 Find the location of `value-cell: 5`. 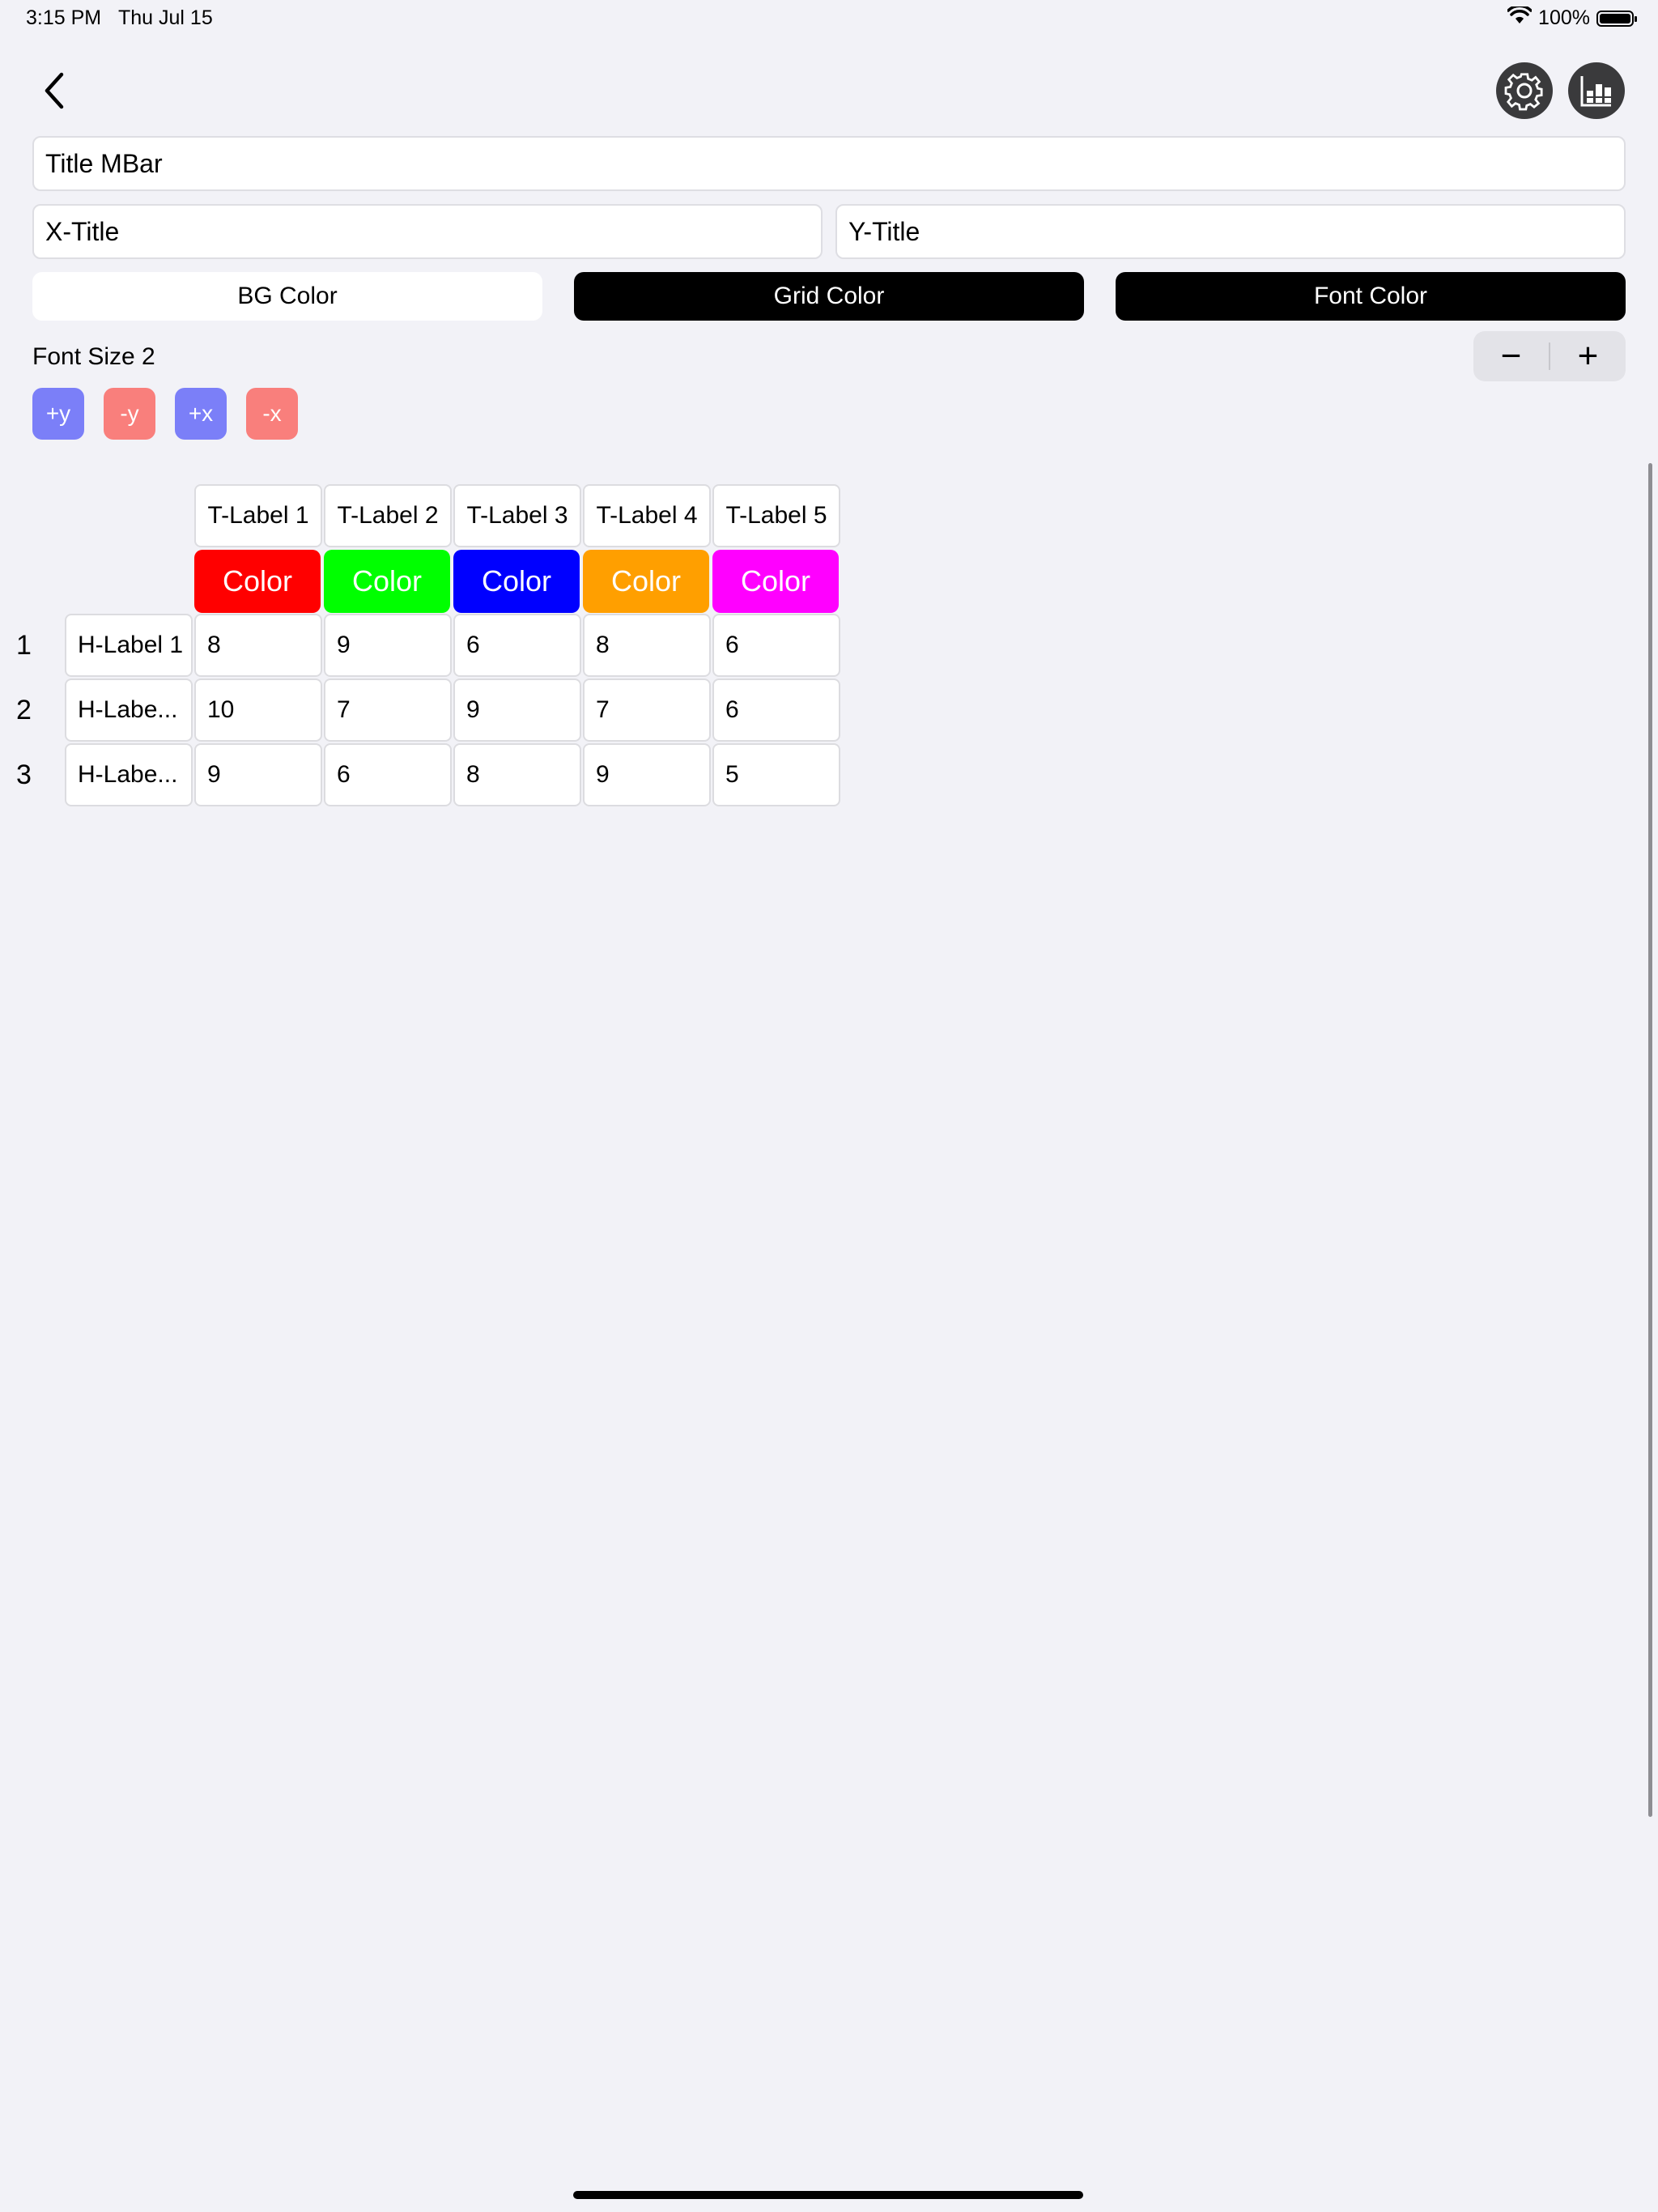

value-cell: 5 is located at coordinates (776, 774).